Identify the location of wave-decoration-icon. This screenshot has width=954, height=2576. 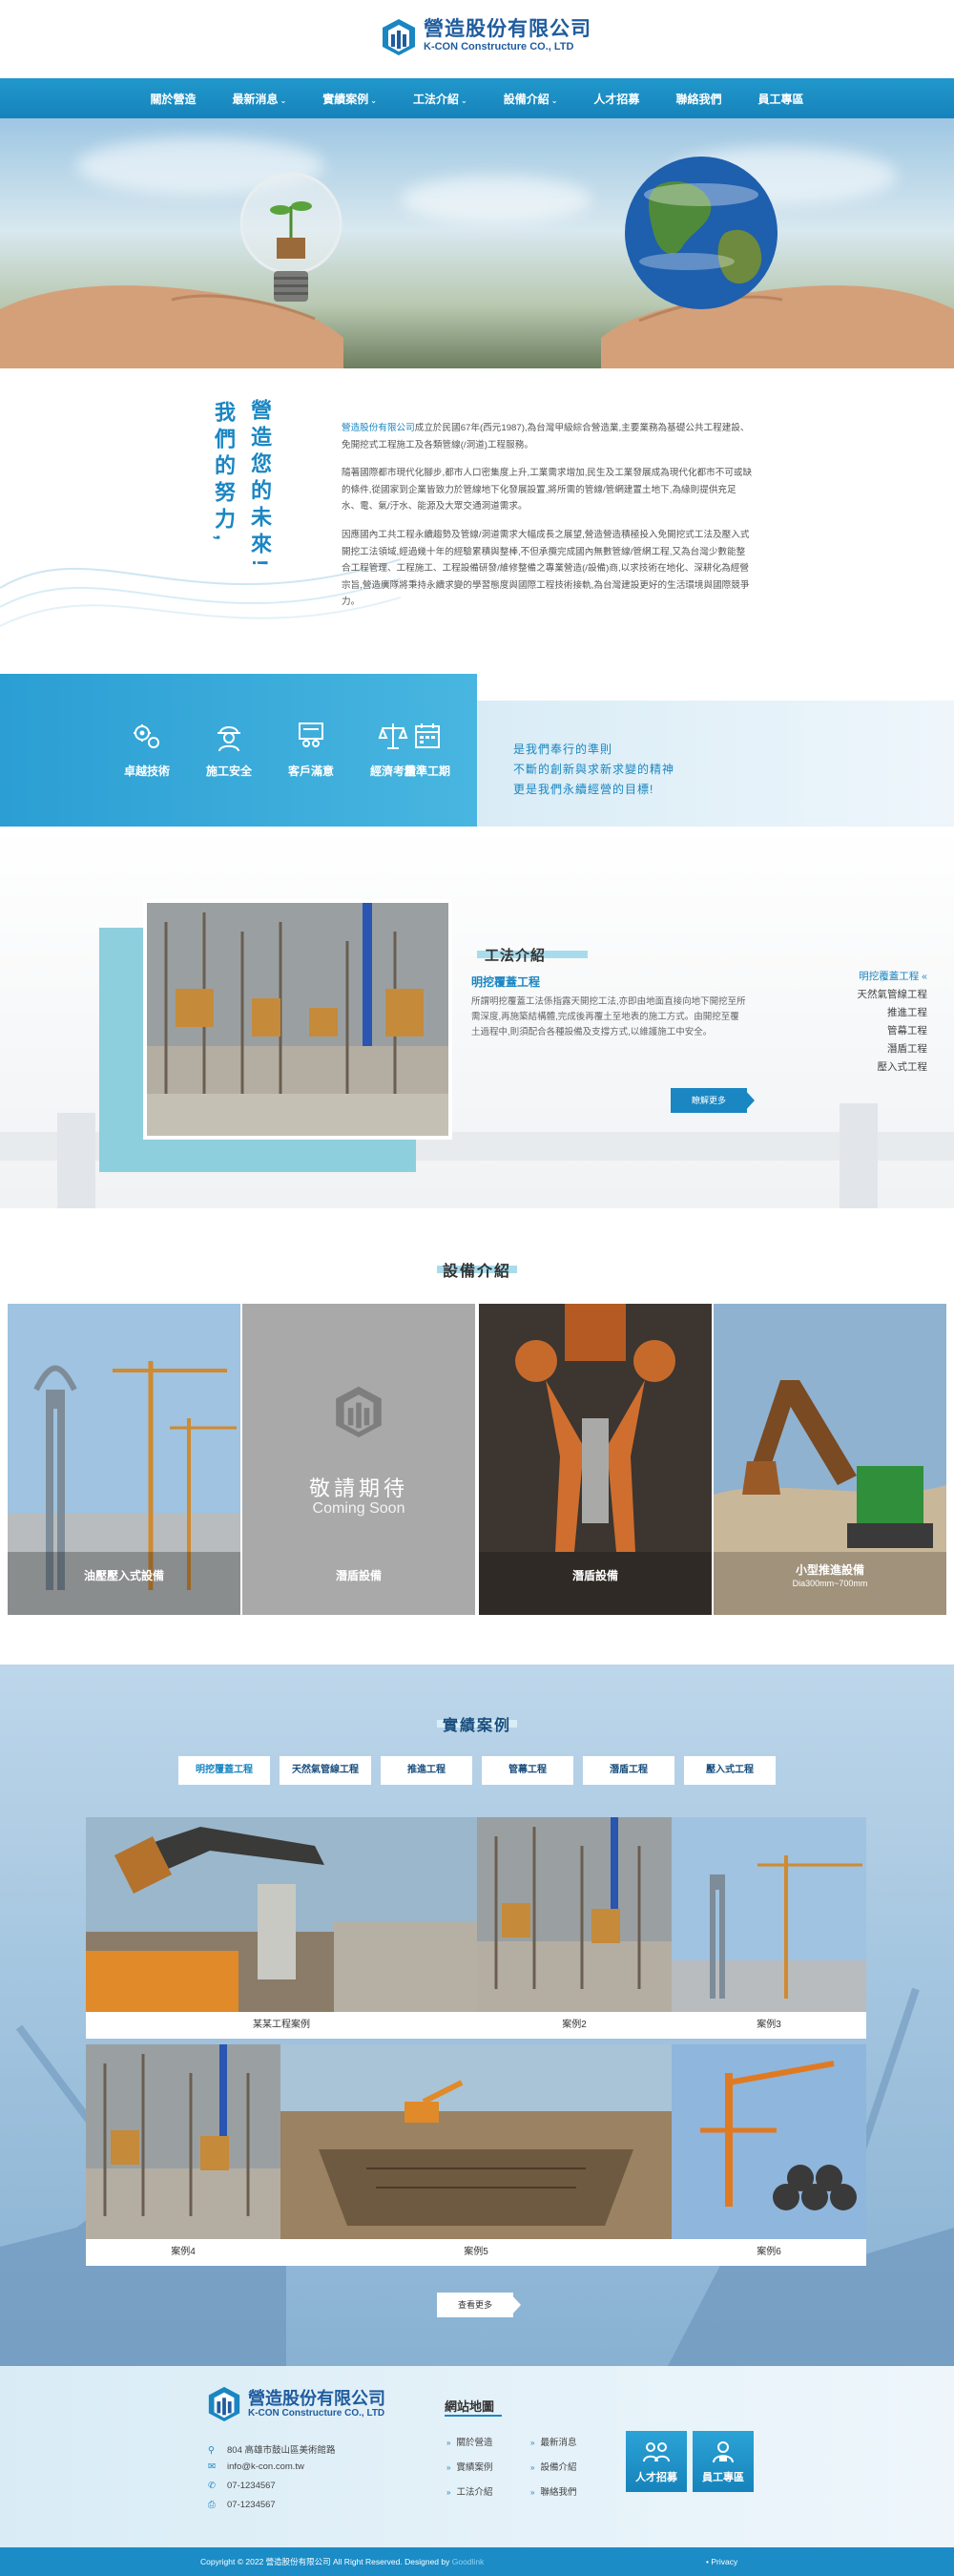
(200, 592).